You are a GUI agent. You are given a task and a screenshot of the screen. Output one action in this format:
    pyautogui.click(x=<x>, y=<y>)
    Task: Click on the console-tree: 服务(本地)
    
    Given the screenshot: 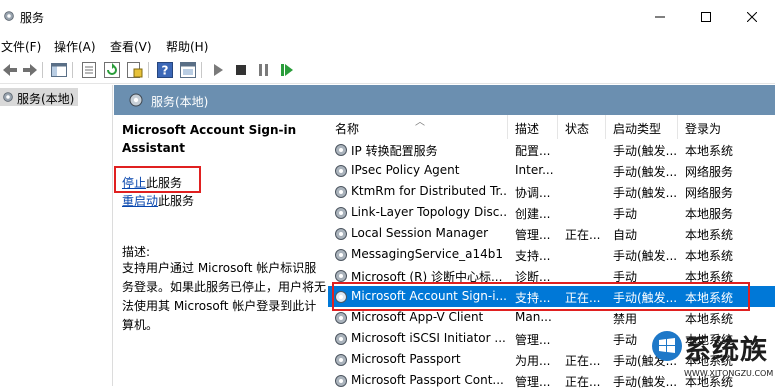 What is the action you would take?
    pyautogui.click(x=56, y=235)
    